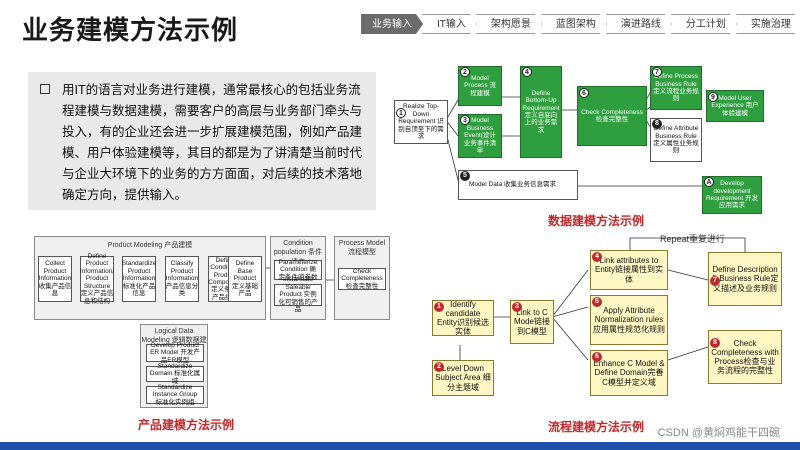 The width and height of the screenshot is (800, 450). What do you see at coordinates (186, 425) in the screenshot?
I see `product-model-caption: 产品建模方法示例` at bounding box center [186, 425].